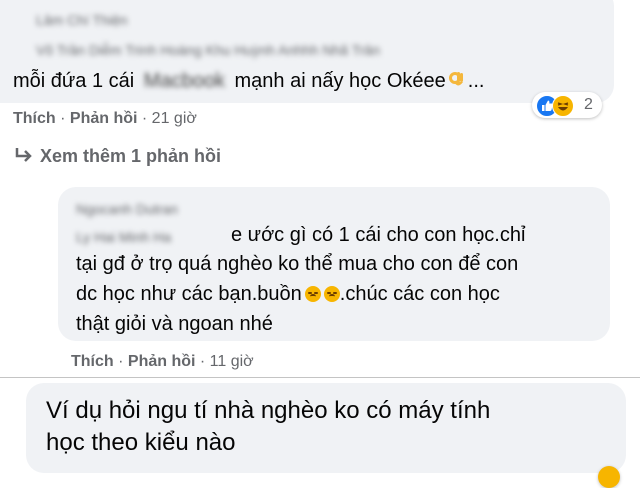 Image resolution: width=640 pixels, height=488 pixels. What do you see at coordinates (174, 324) in the screenshot?
I see `comment-text-2-line4: thật giỏi và ngoan nhé` at bounding box center [174, 324].